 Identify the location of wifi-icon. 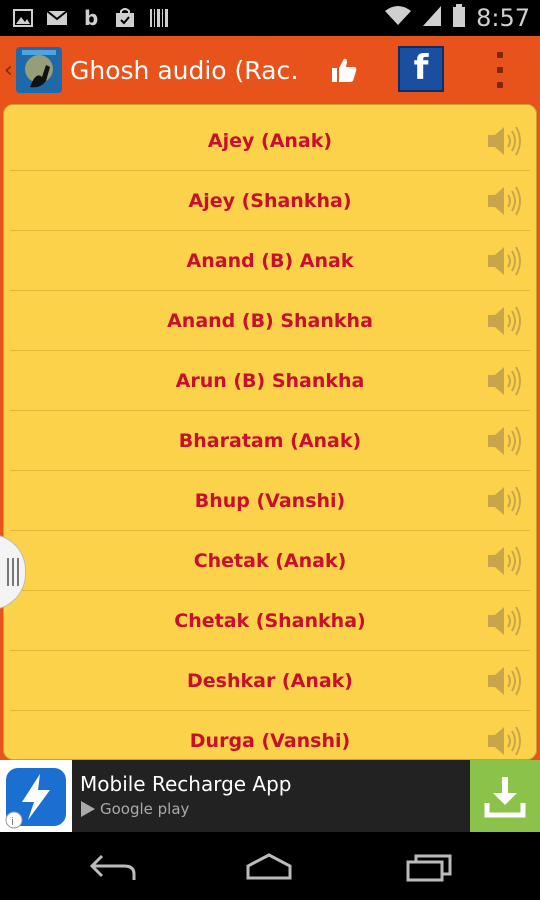
(398, 18).